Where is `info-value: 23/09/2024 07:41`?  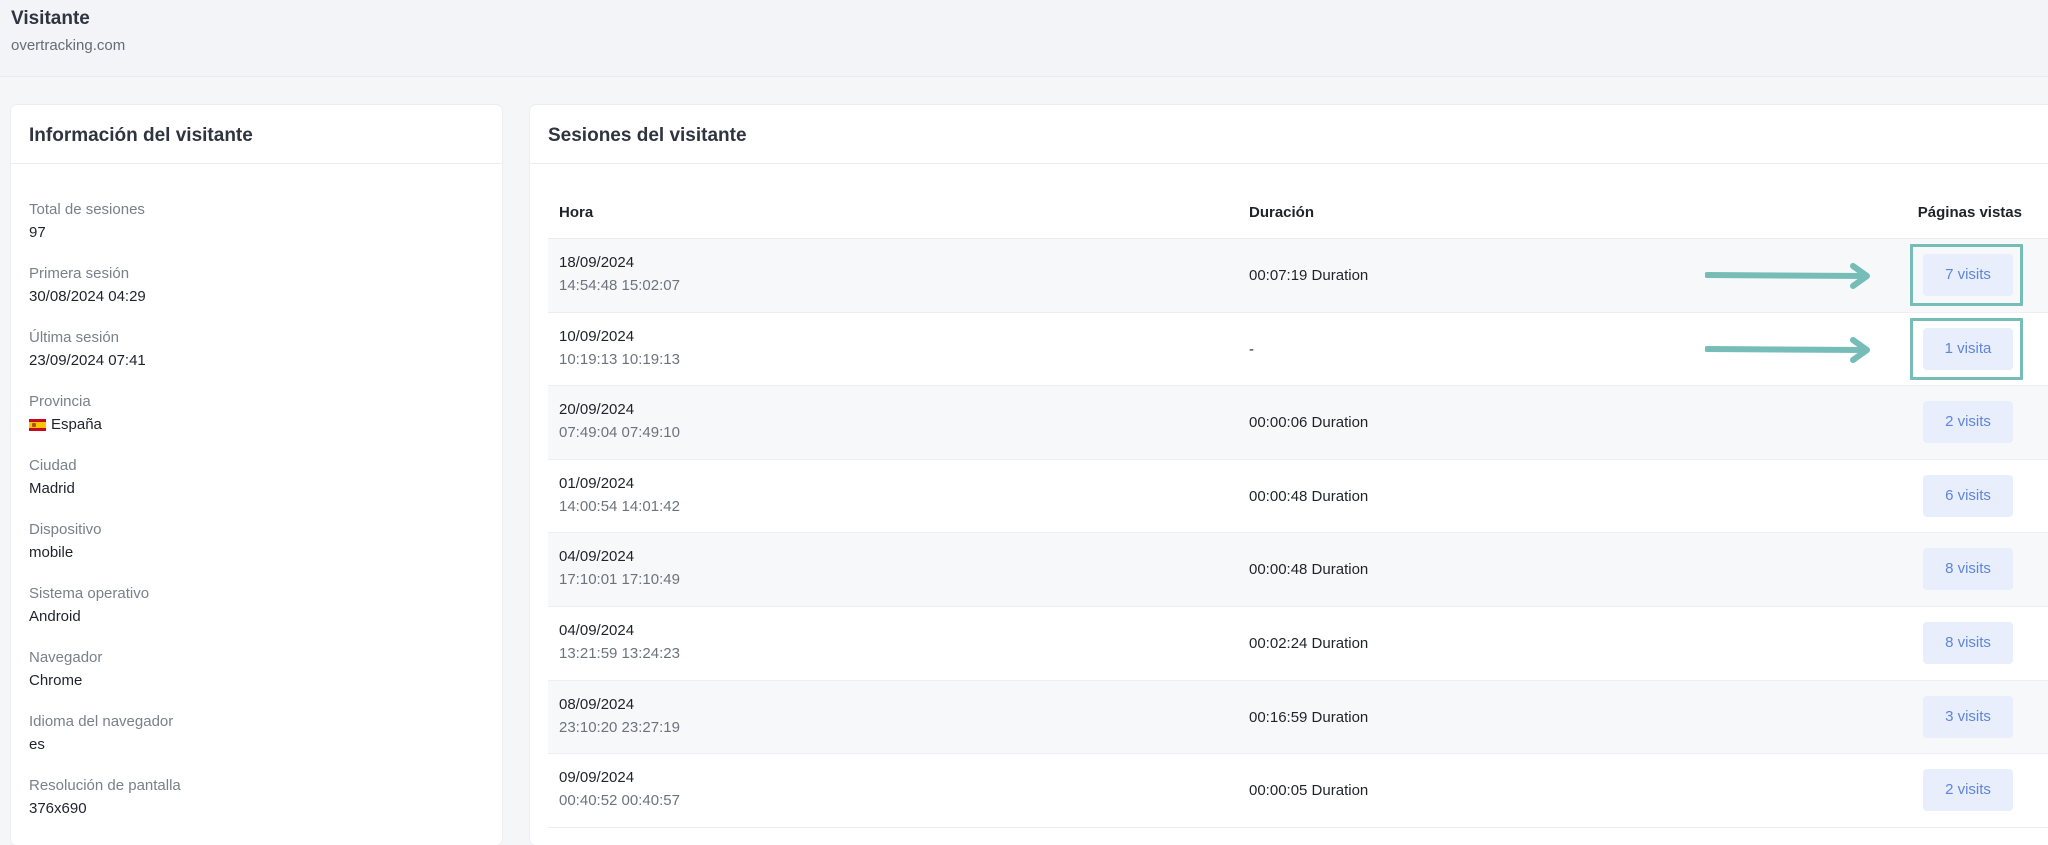
info-value: 23/09/2024 07:41 is located at coordinates (105, 361).